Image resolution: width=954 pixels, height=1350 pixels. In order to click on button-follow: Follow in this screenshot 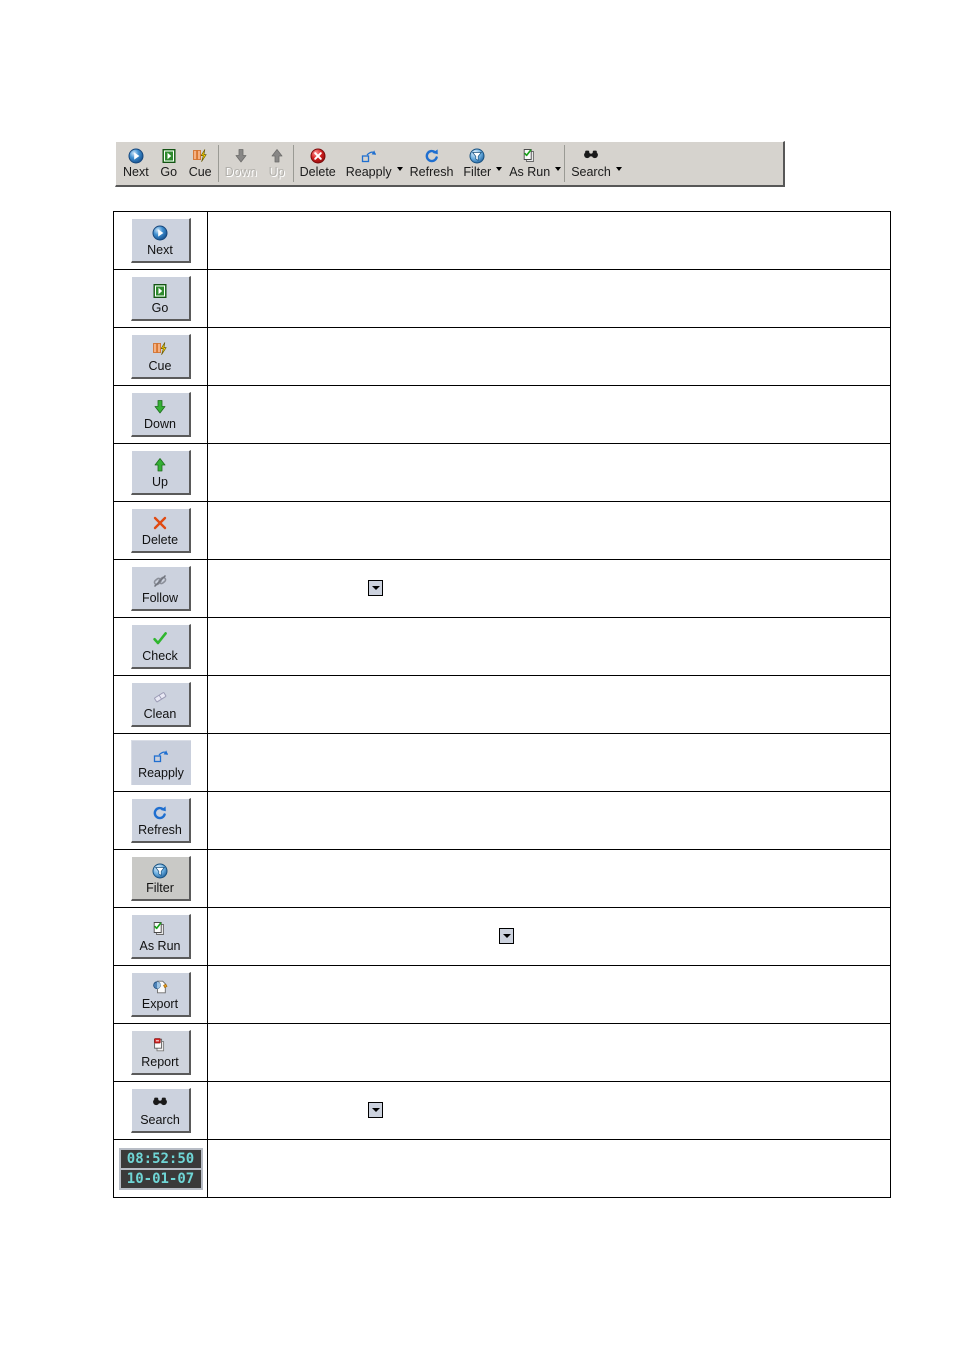, I will do `click(160, 588)`.